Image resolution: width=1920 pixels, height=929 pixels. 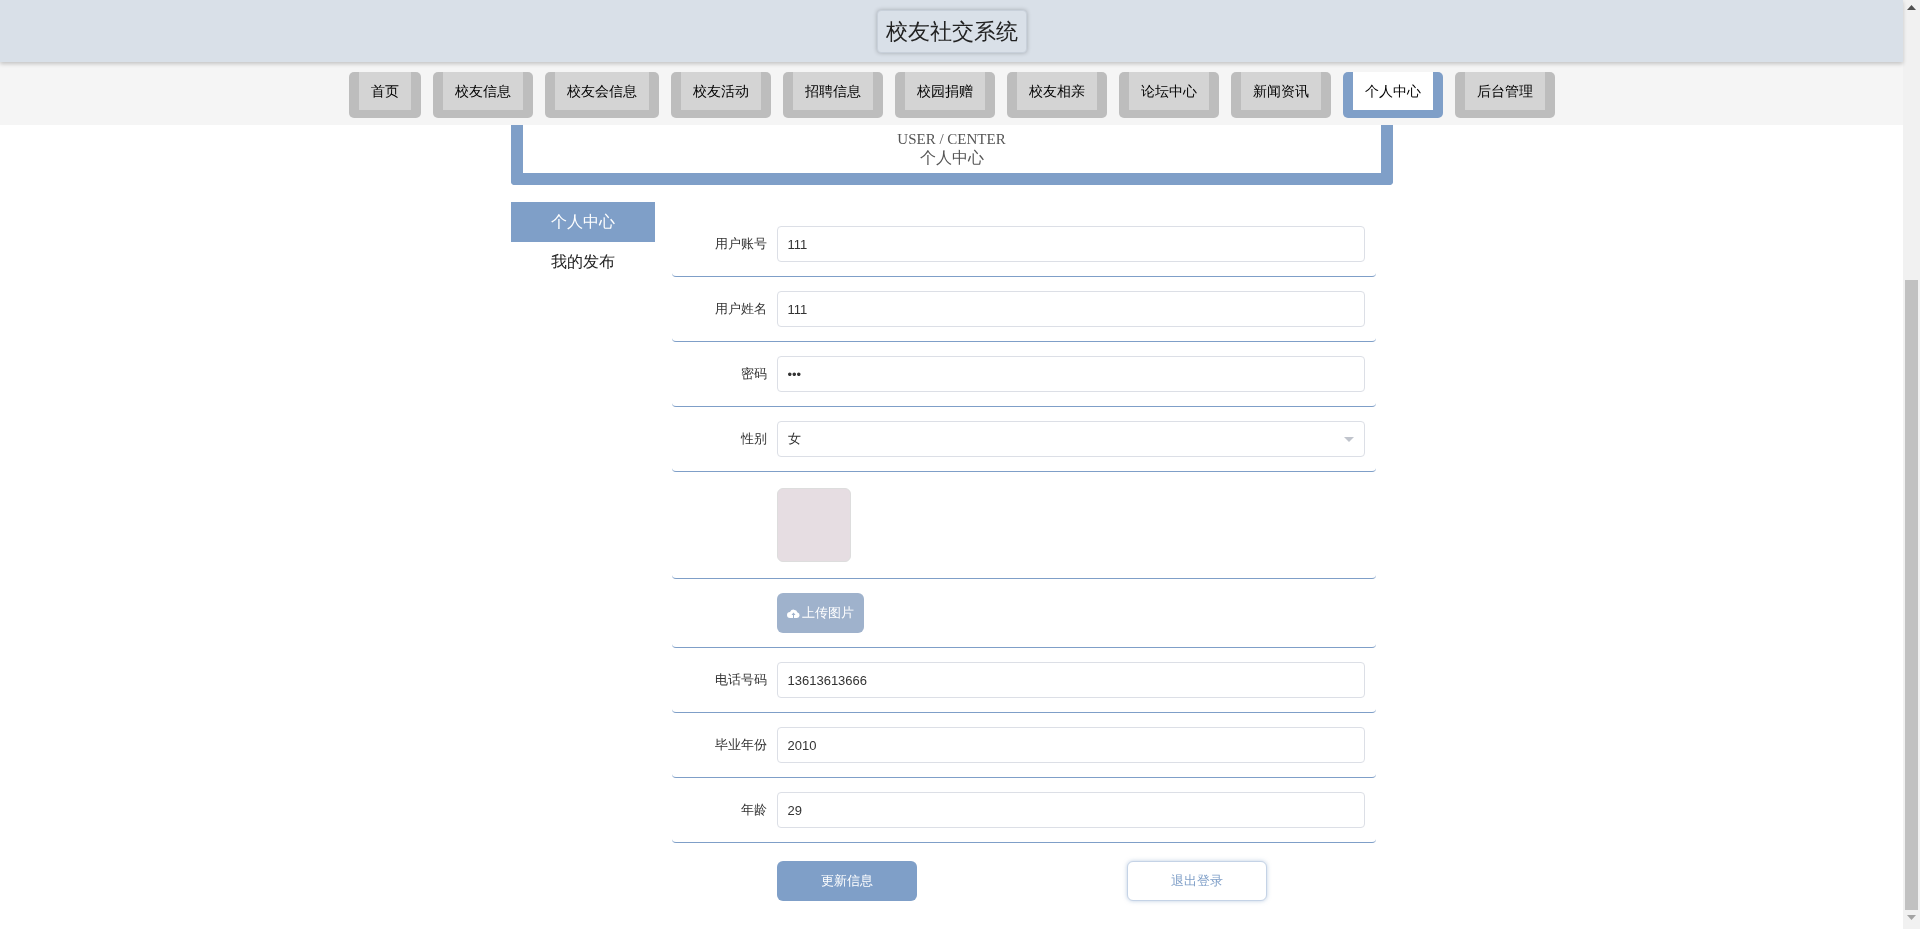 I want to click on nav-tab: 个人中心, so click(x=1392, y=94).